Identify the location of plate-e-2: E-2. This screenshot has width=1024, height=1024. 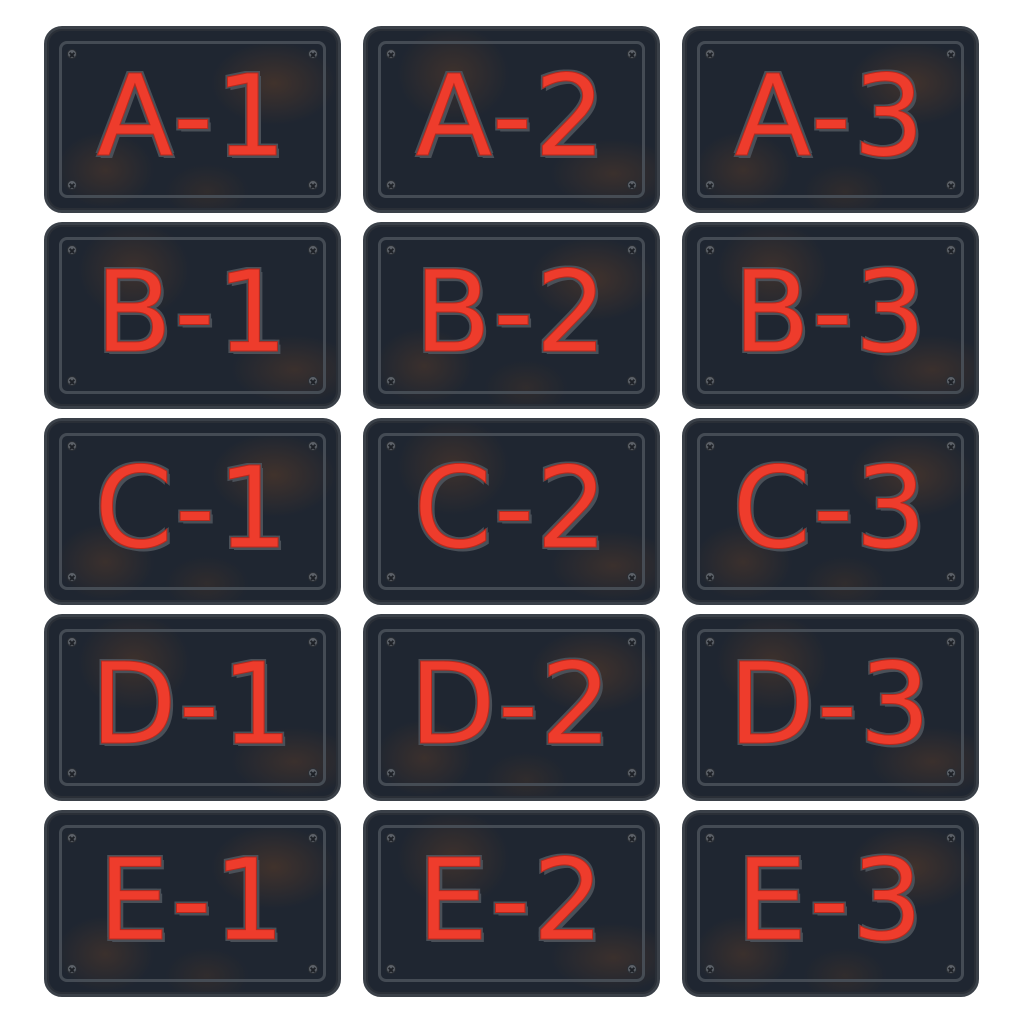
(511, 903).